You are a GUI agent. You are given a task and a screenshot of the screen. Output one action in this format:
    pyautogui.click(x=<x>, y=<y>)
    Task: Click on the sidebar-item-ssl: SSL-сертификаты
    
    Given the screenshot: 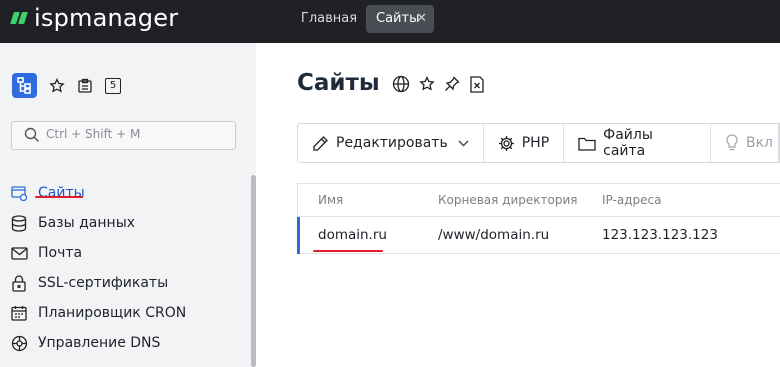 What is the action you would take?
    pyautogui.click(x=130, y=283)
    